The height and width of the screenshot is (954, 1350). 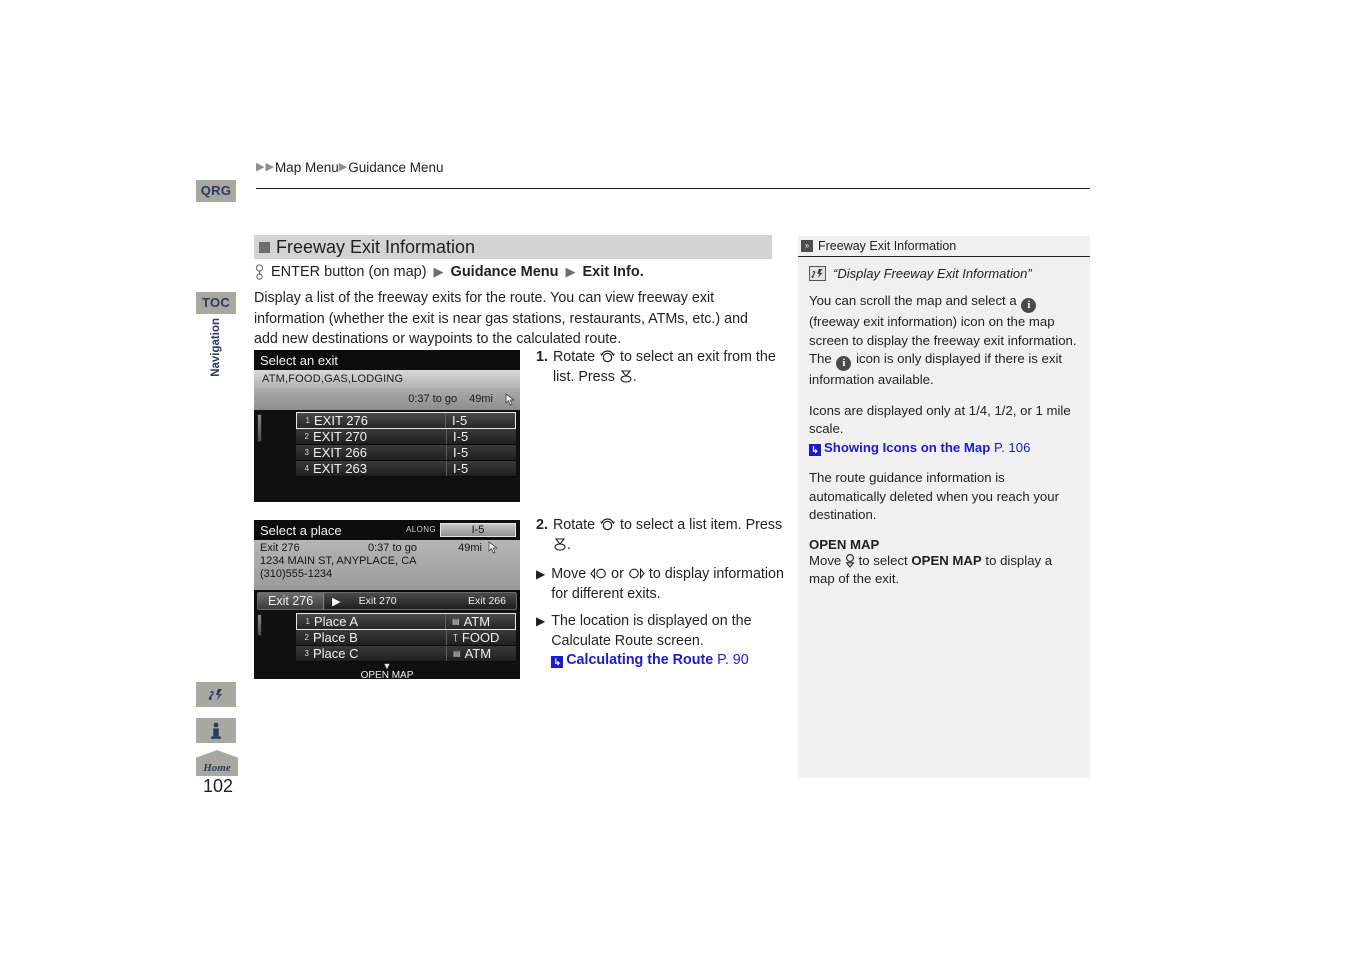 I want to click on nav2-scrollbar, so click(x=259, y=625).